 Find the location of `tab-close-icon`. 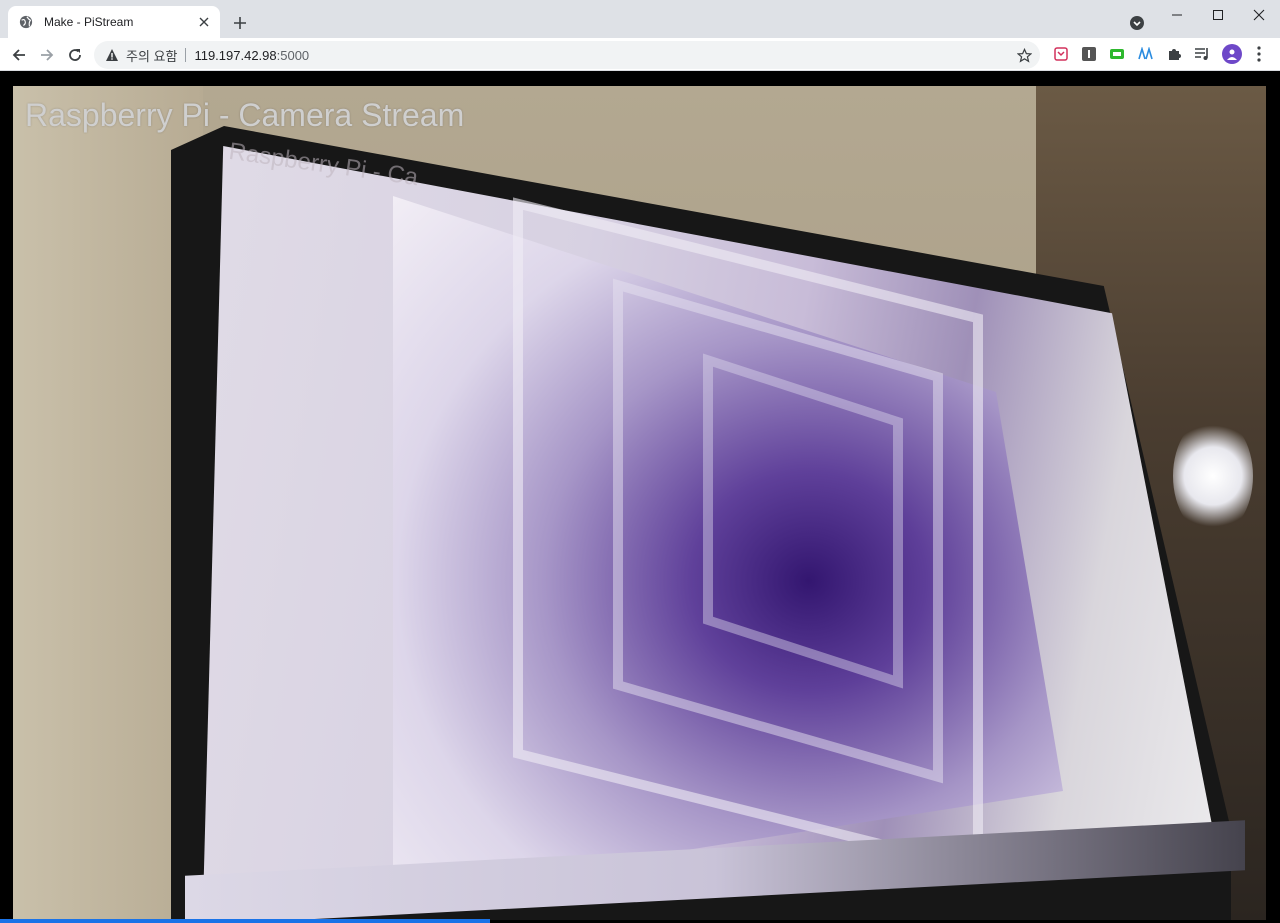

tab-close-icon is located at coordinates (204, 22).